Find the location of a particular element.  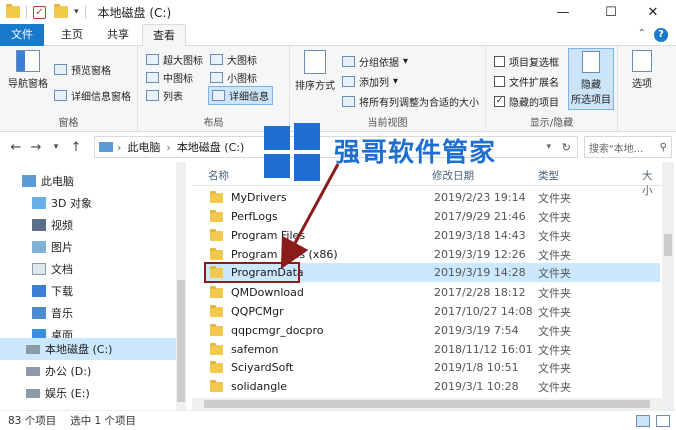

properties-icon: ✓ is located at coordinates (39, 12).